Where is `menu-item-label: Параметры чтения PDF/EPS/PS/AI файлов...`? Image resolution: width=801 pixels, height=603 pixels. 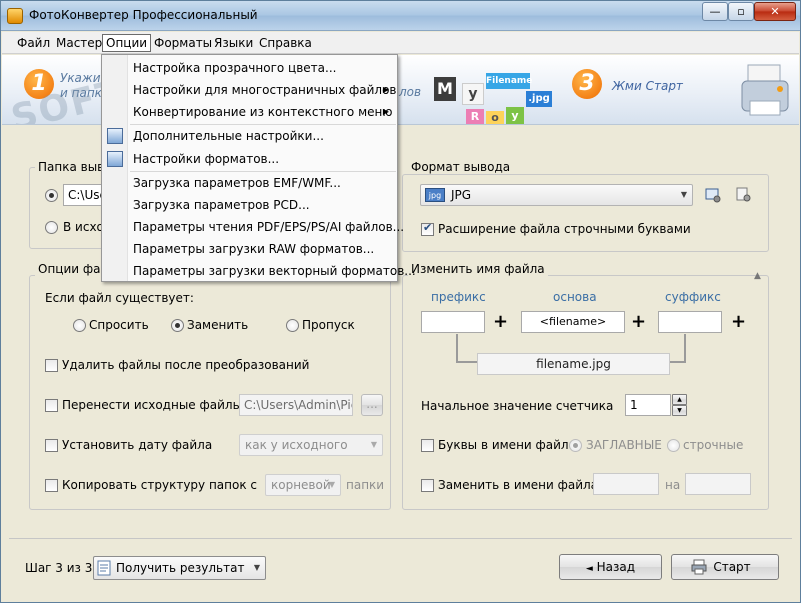
menu-item-label: Параметры чтения PDF/EPS/PS/AI файлов... is located at coordinates (269, 227).